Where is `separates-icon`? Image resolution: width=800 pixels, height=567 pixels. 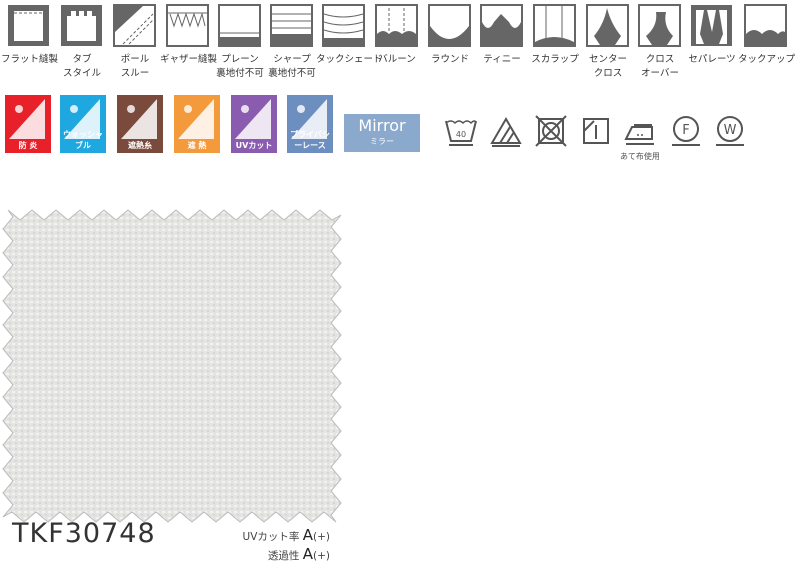
separates-icon is located at coordinates (711, 25).